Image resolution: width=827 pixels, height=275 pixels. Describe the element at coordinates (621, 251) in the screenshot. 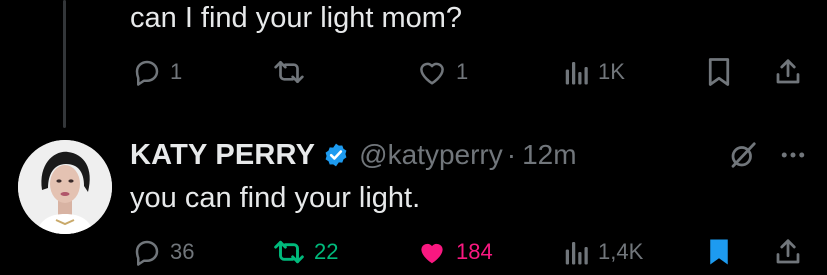

I see `view-count: 1,4K` at that location.